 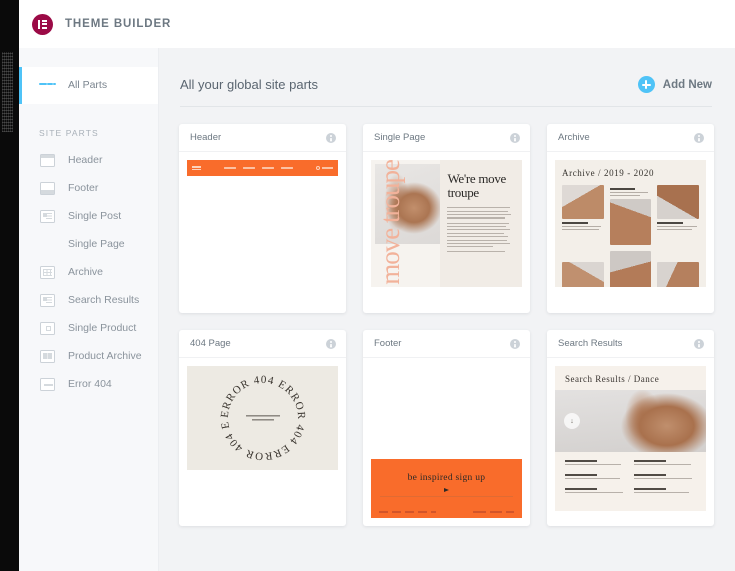 I want to click on card-header: Footer, so click(x=446, y=344).